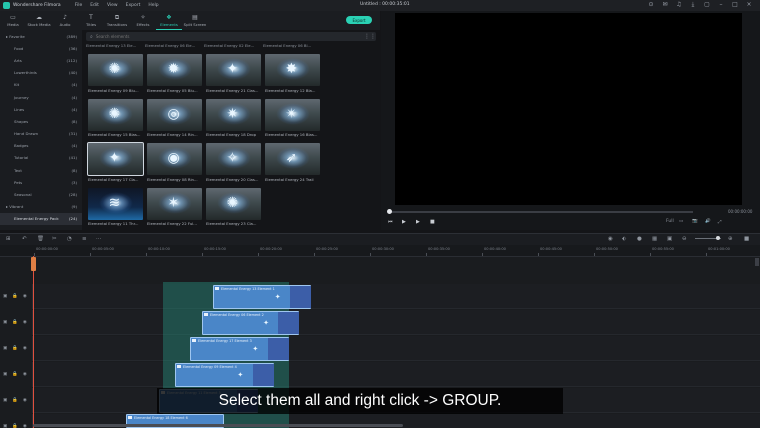  Describe the element at coordinates (292, 159) in the screenshot. I see `element-thumbnail: ➶` at that location.